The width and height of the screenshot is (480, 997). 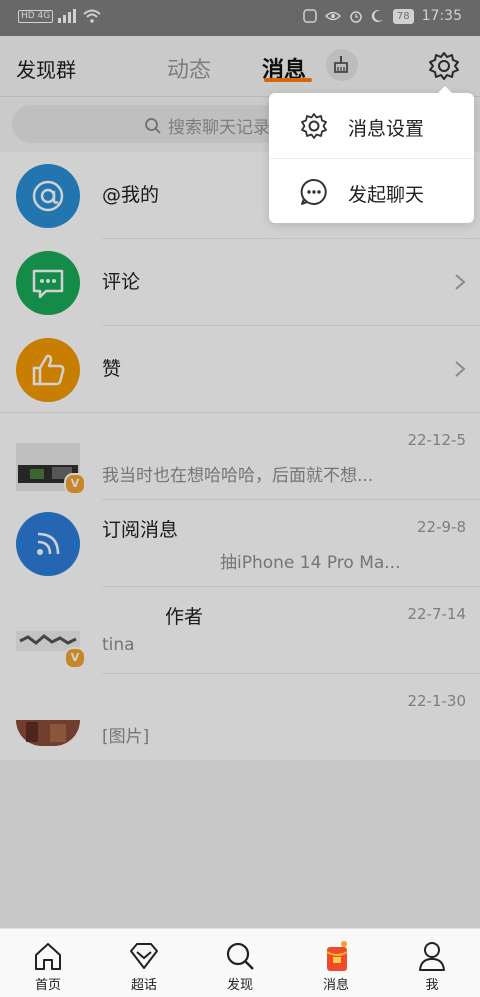 What do you see at coordinates (335, 985) in the screenshot?
I see `nav-label: 消息` at bounding box center [335, 985].